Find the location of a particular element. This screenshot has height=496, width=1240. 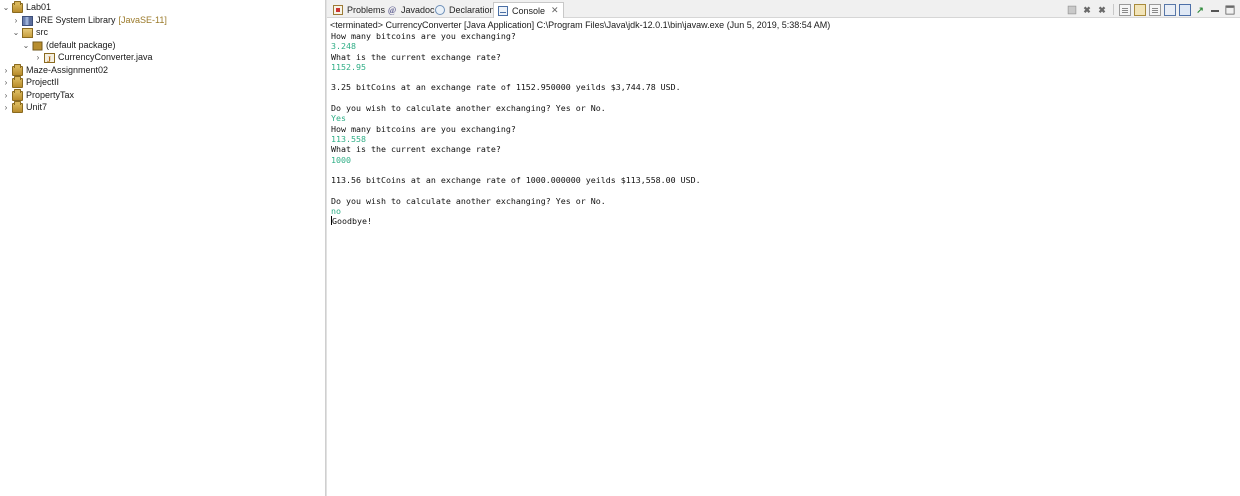

declaration-icon is located at coordinates (440, 10).